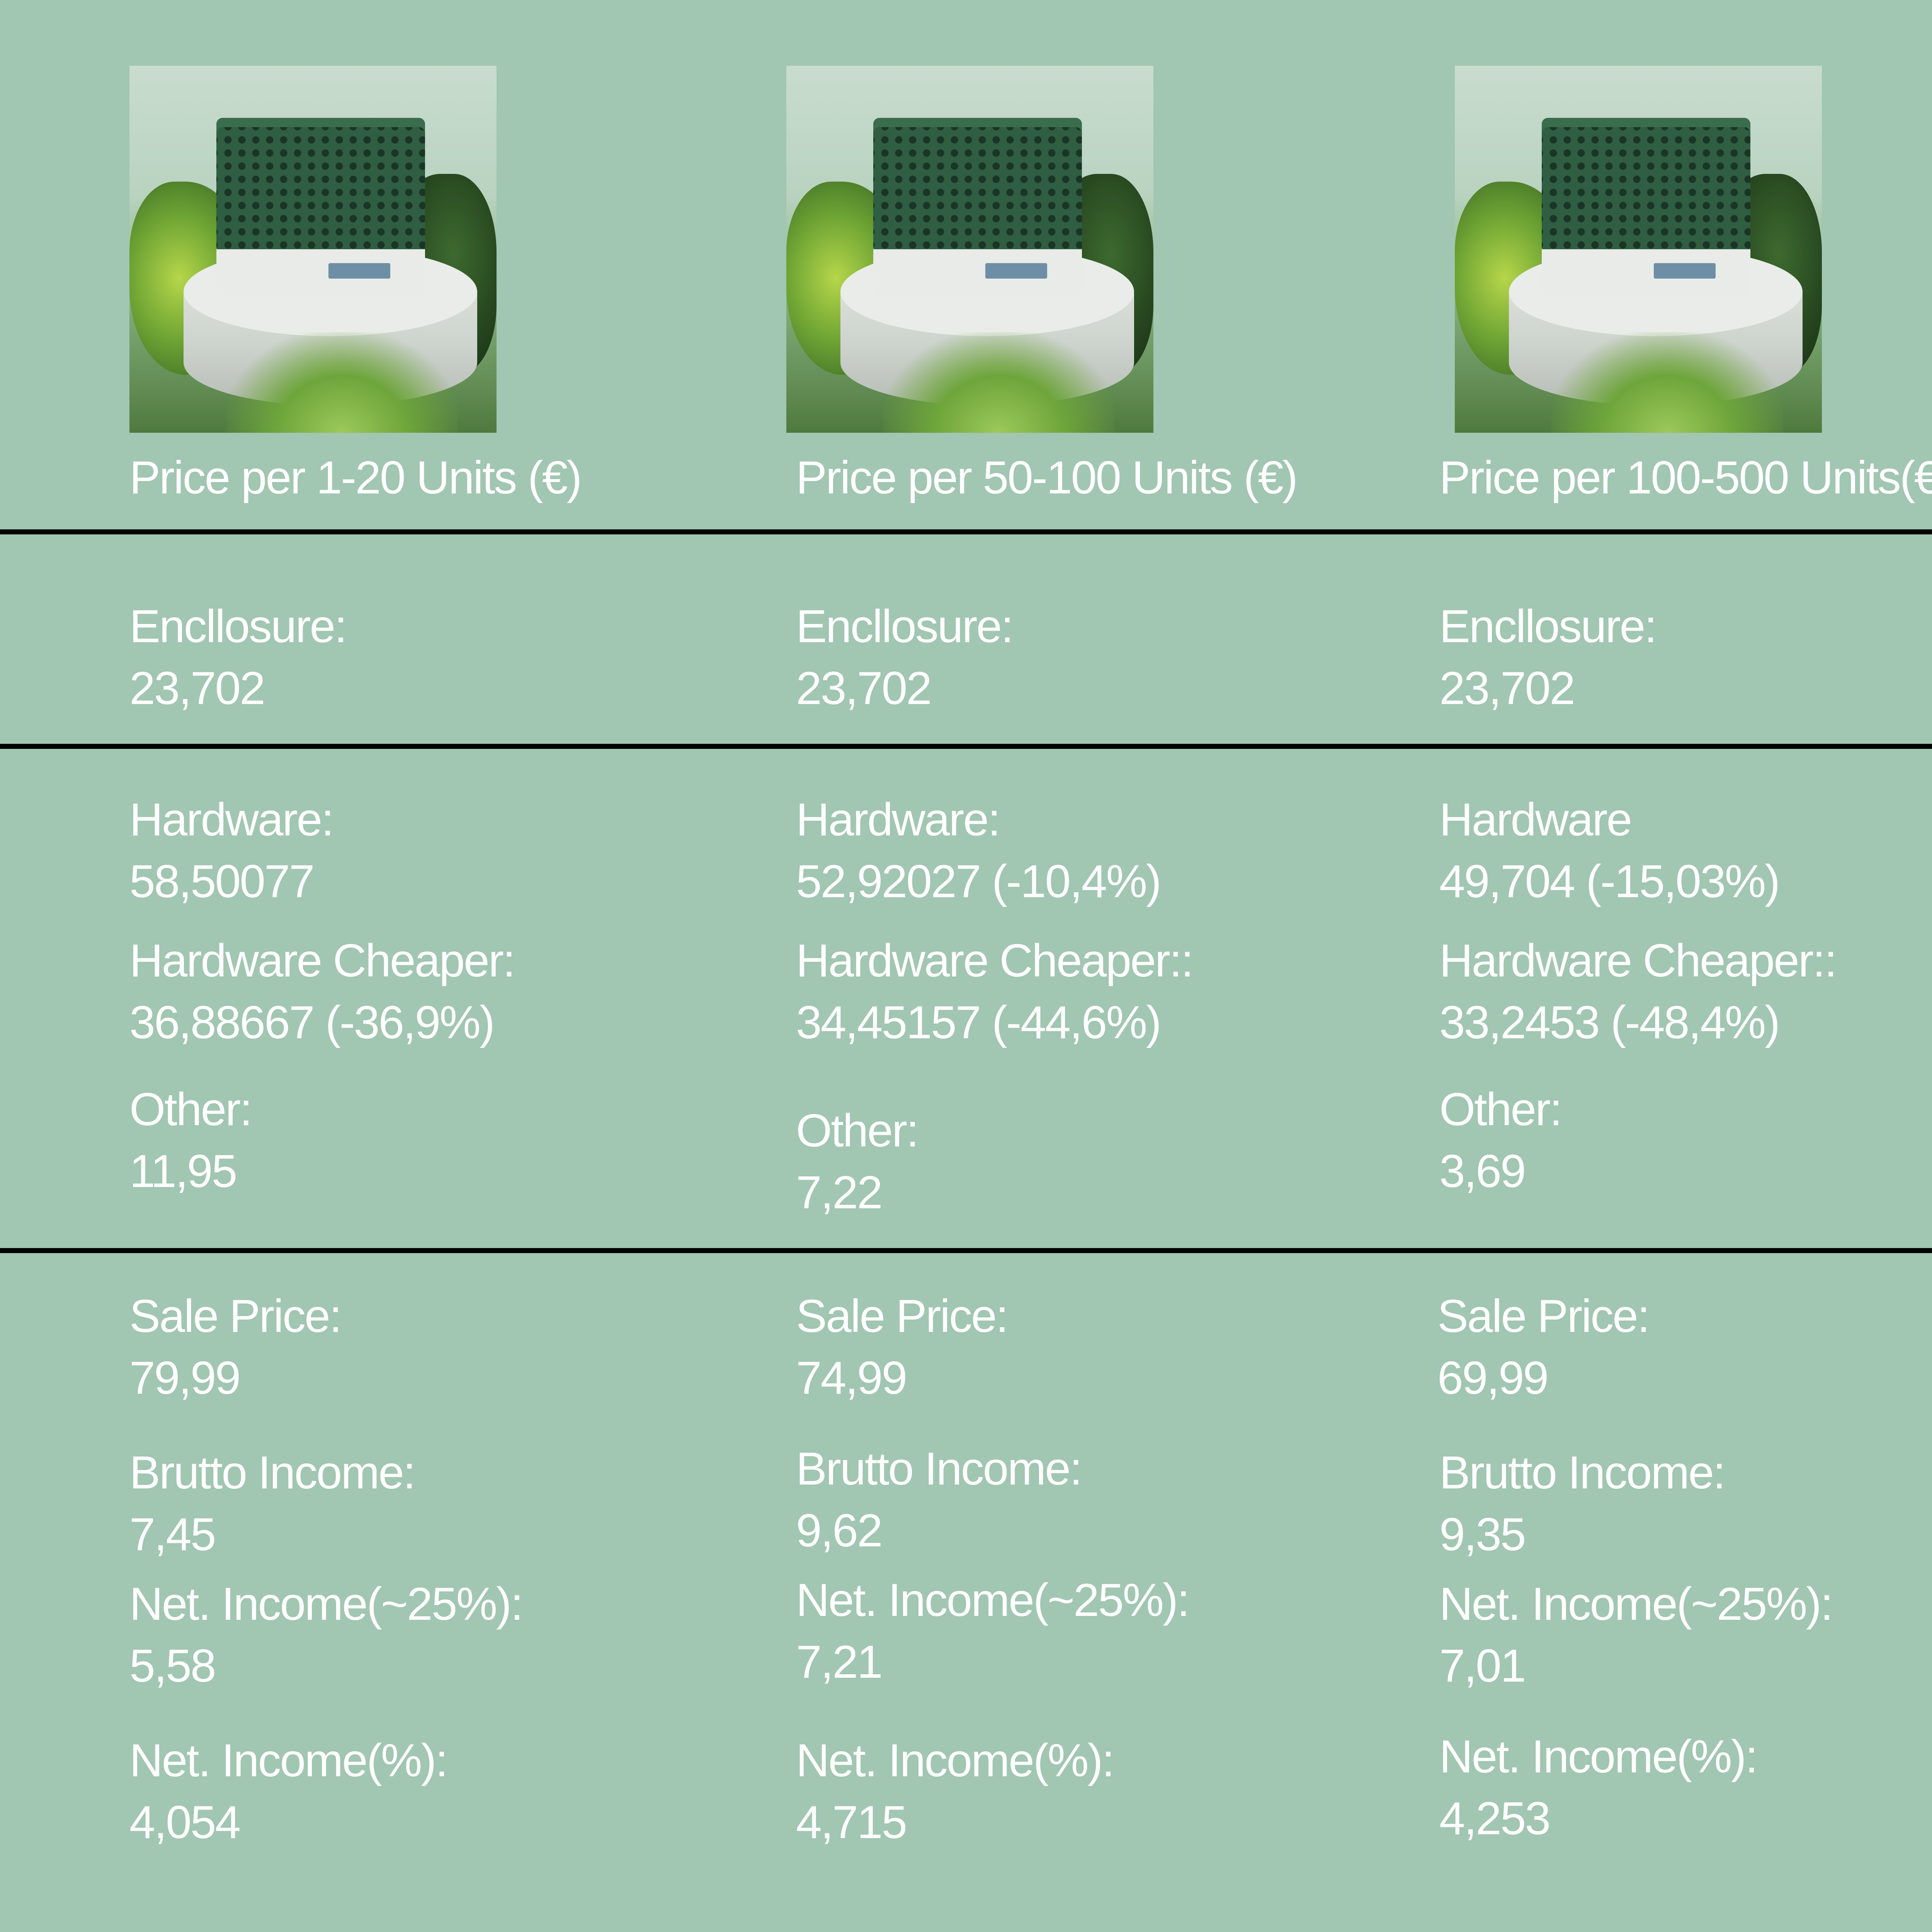  Describe the element at coordinates (355, 478) in the screenshot. I see `column-header: Price per 1-20 Units (€)` at that location.